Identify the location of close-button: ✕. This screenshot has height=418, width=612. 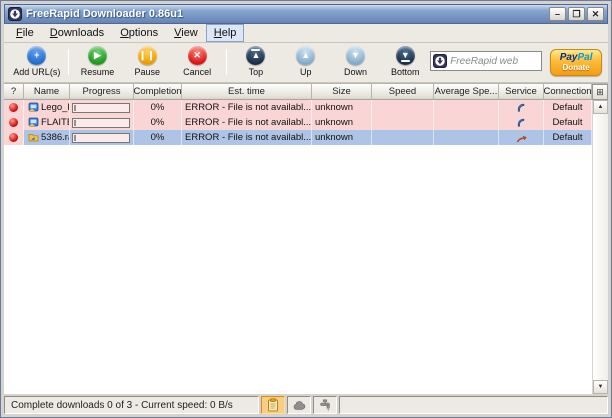
(595, 14).